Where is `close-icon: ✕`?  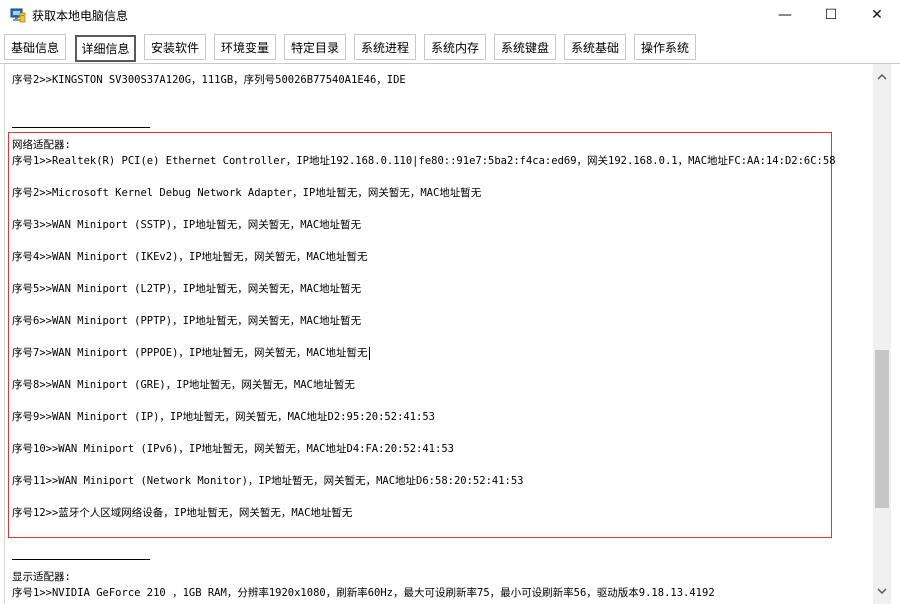
close-icon: ✕ is located at coordinates (877, 15).